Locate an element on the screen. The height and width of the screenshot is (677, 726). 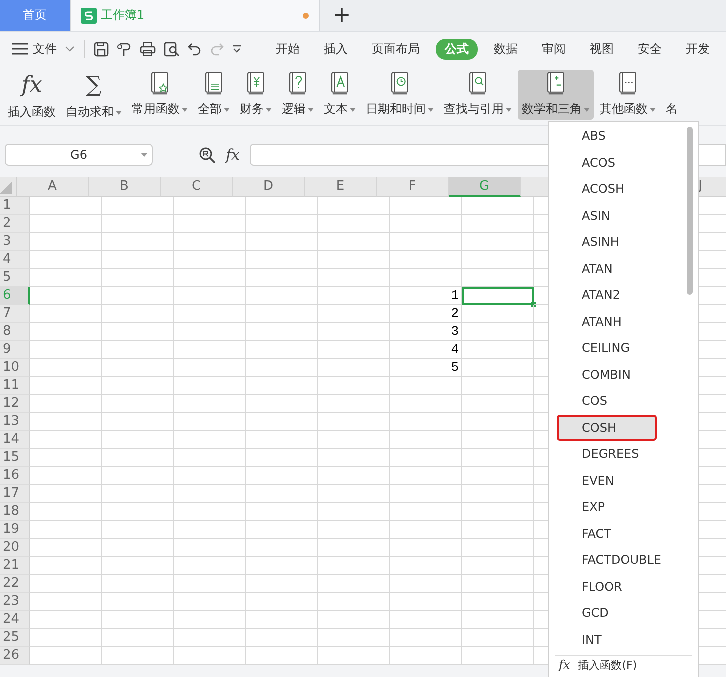
undo-icon is located at coordinates (195, 49).